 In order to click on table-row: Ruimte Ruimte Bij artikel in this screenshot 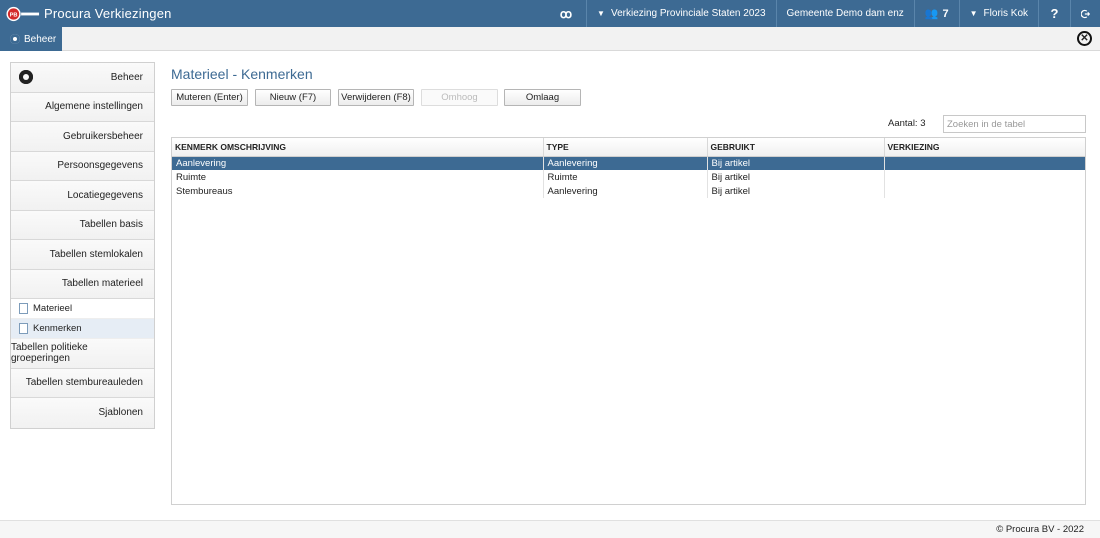, I will do `click(628, 177)`.